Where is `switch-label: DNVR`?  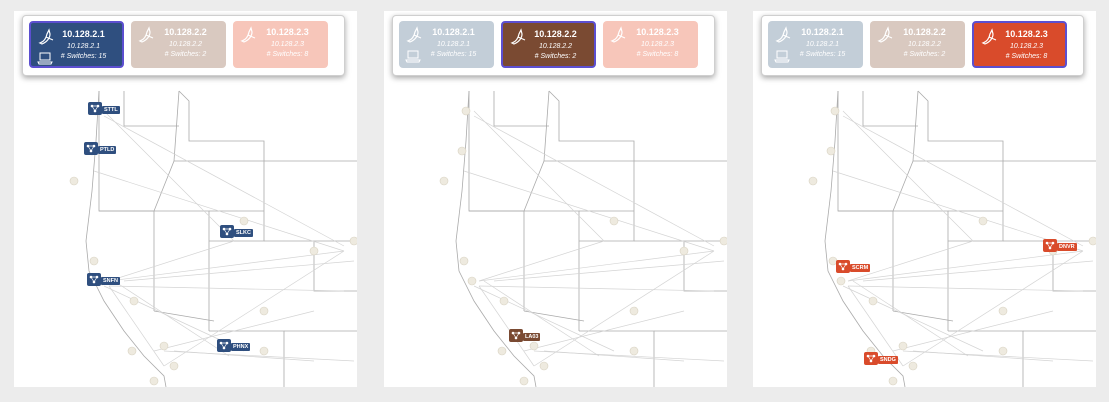
switch-label: DNVR is located at coordinates (1067, 247).